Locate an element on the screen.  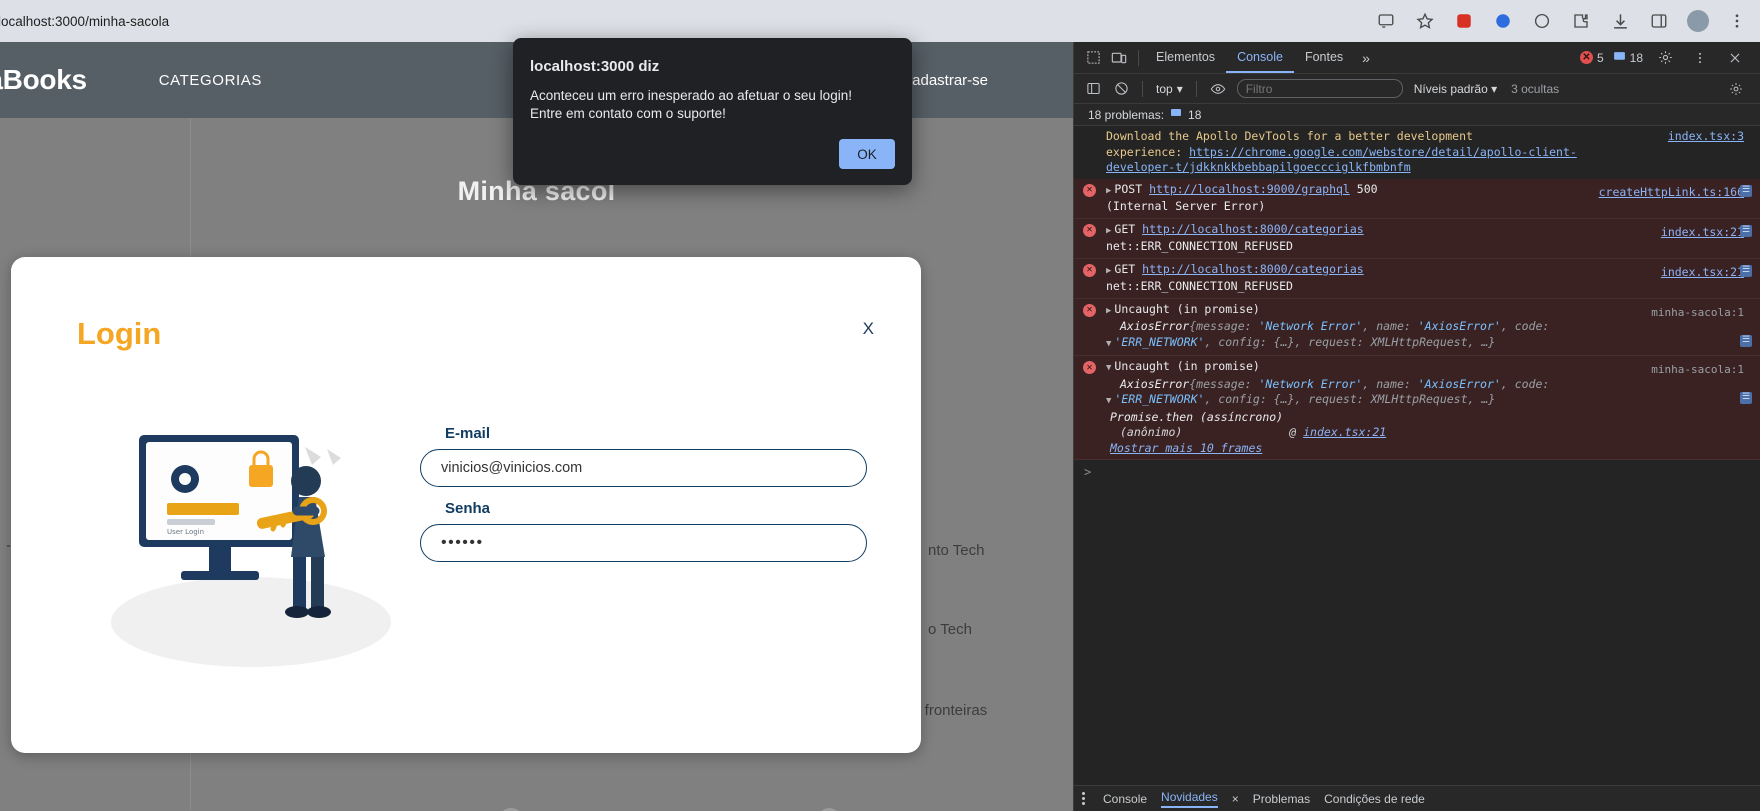
problems-bar: 18 problemas: 18 is located at coordinates (1417, 115).